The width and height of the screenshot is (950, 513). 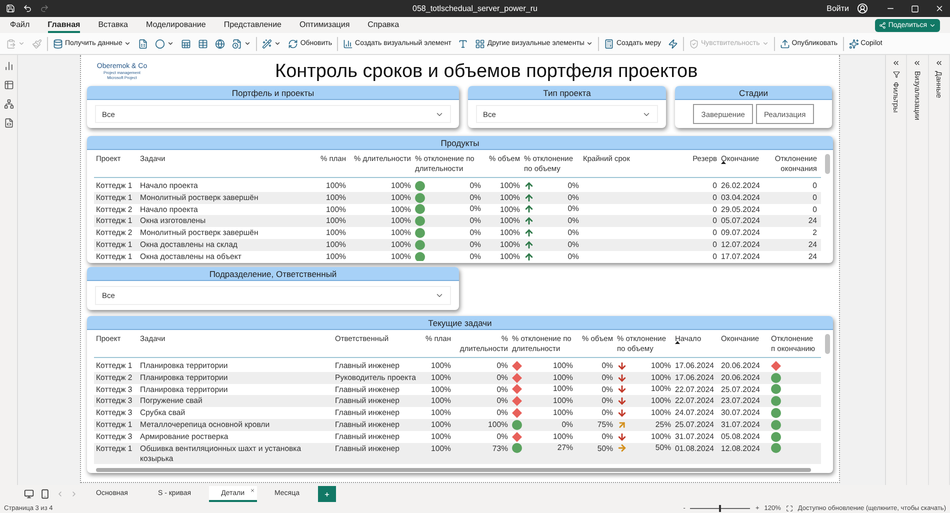 I want to click on sheet-icon, so click(x=186, y=43).